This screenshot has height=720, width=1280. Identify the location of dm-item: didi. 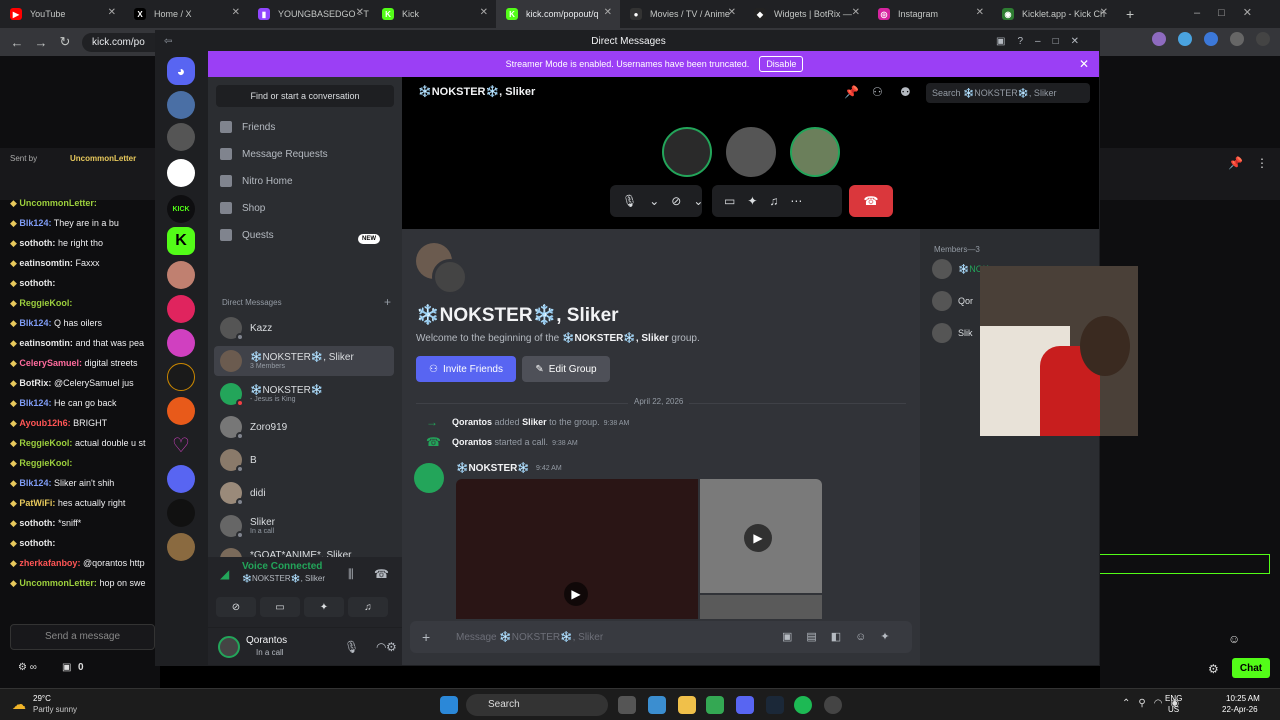
(304, 493).